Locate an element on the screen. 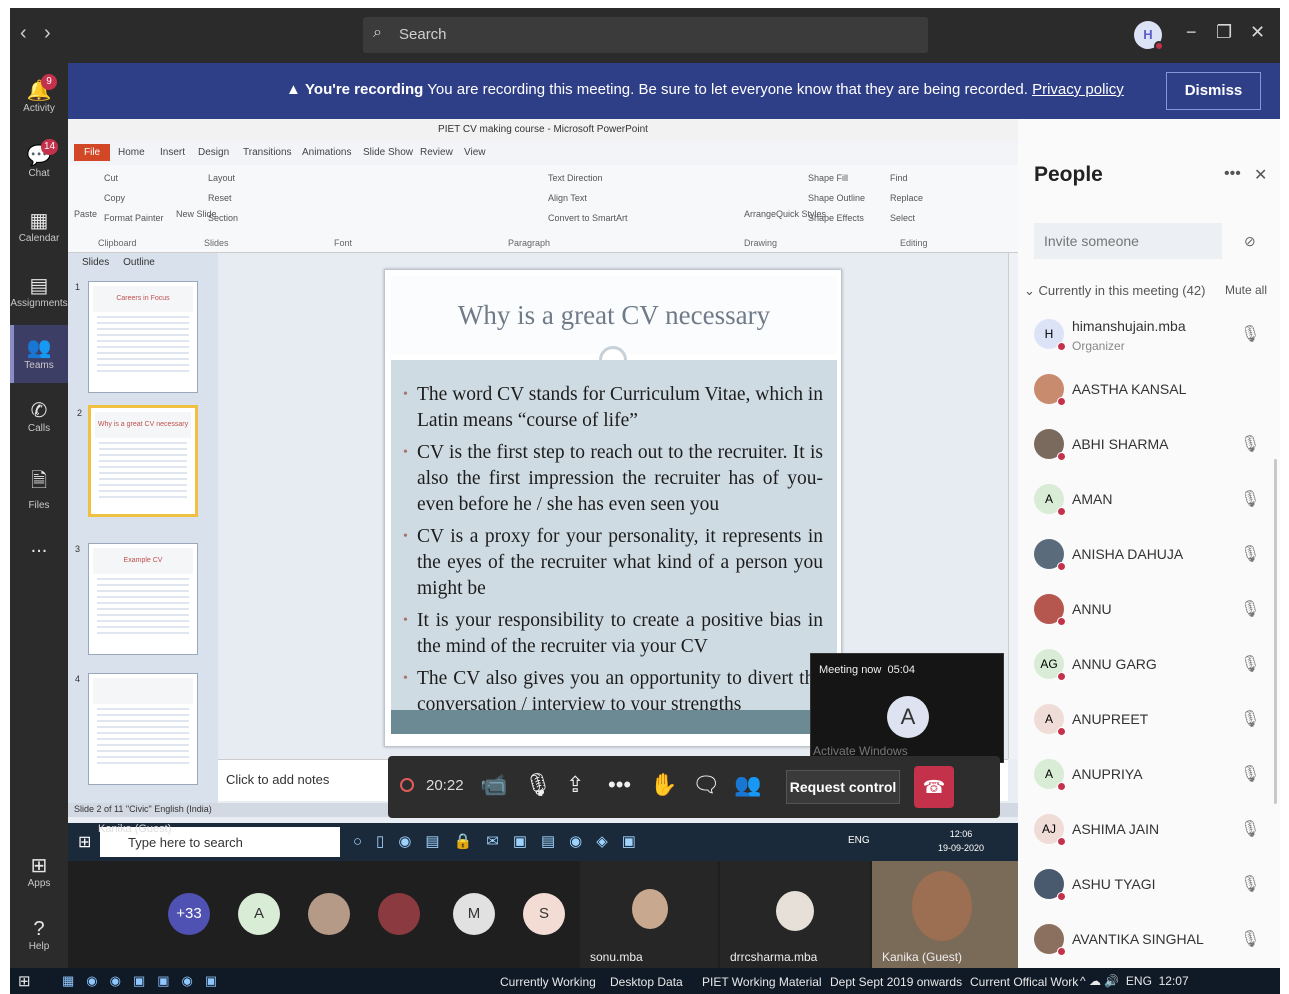  rail-item-help: ? Help is located at coordinates (39, 937).